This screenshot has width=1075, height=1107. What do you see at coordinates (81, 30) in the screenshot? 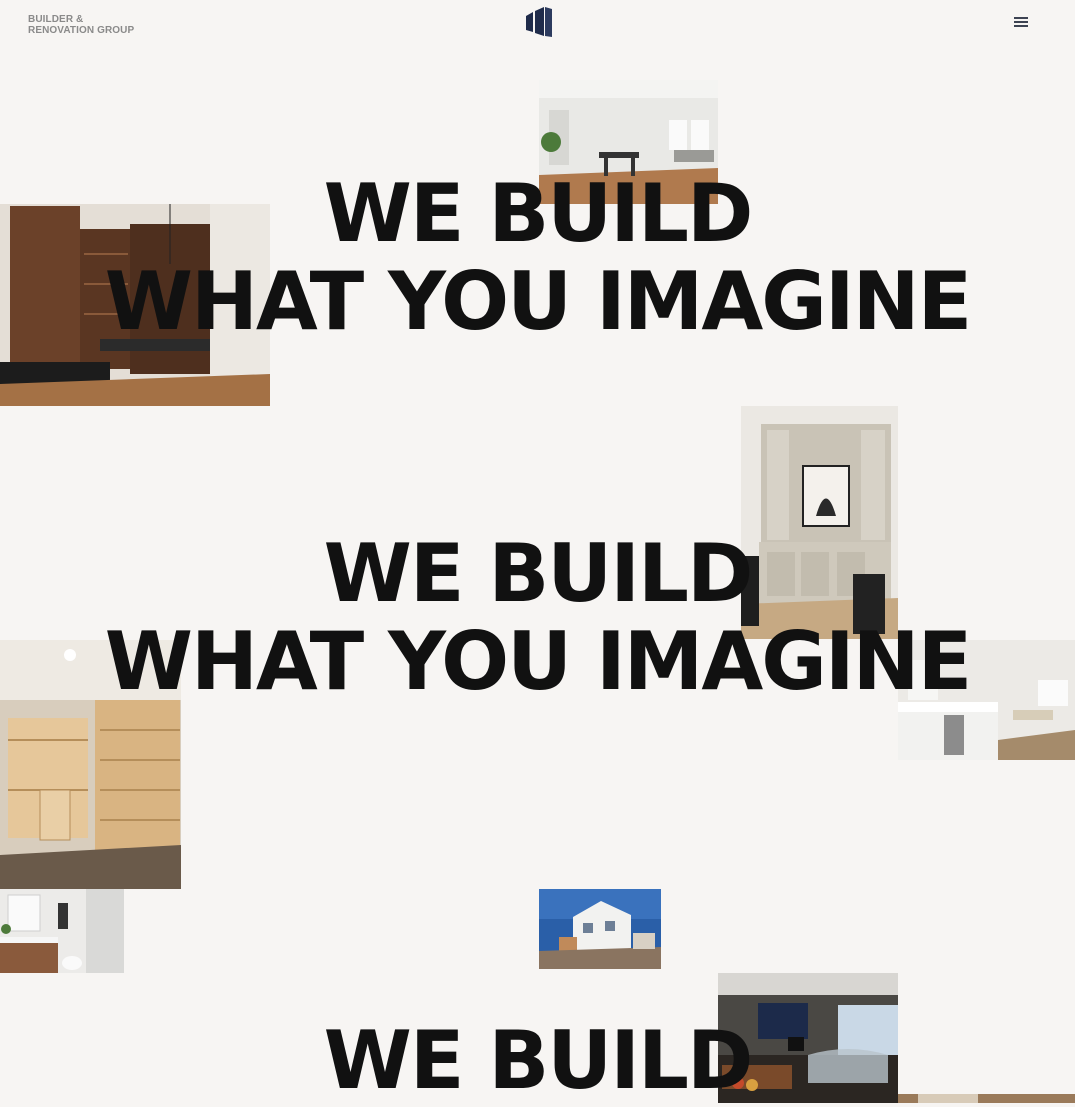
I see `brand-line-2: RENOVATION GROUP` at bounding box center [81, 30].